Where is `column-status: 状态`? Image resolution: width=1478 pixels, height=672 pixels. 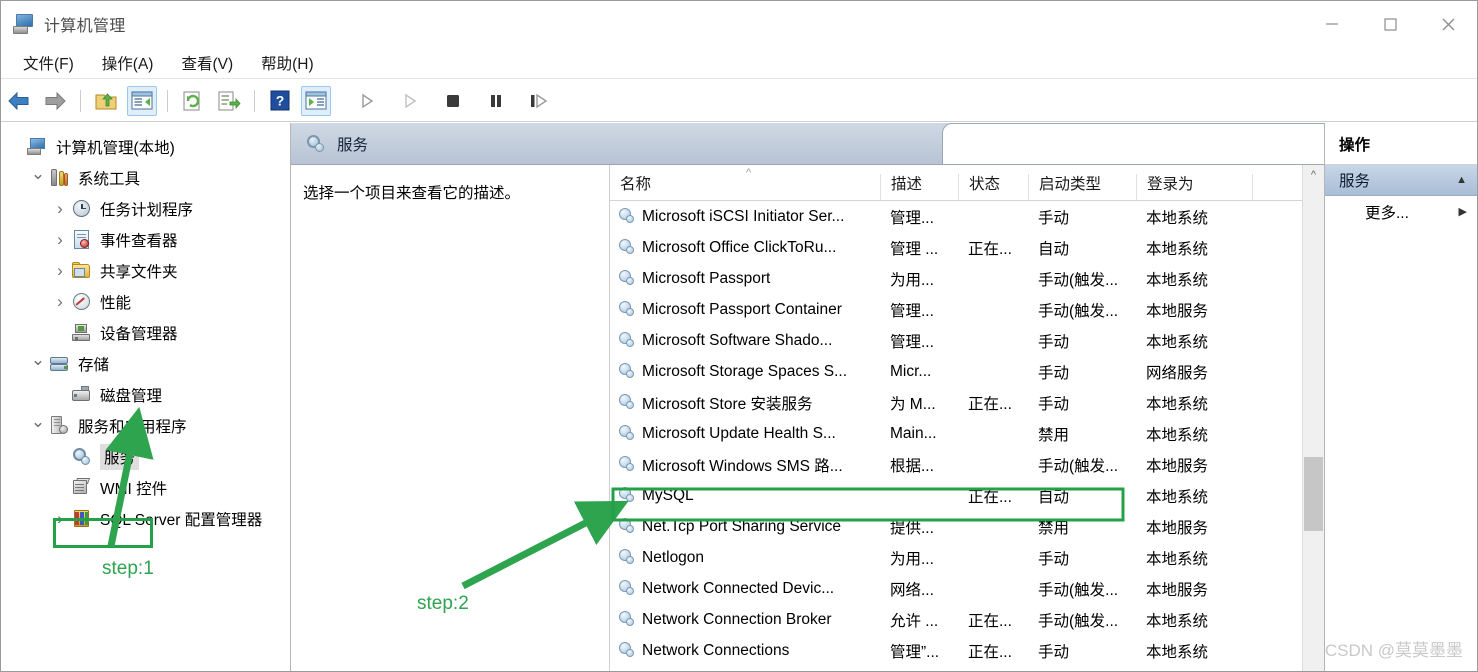 column-status: 状态 is located at coordinates (993, 187).